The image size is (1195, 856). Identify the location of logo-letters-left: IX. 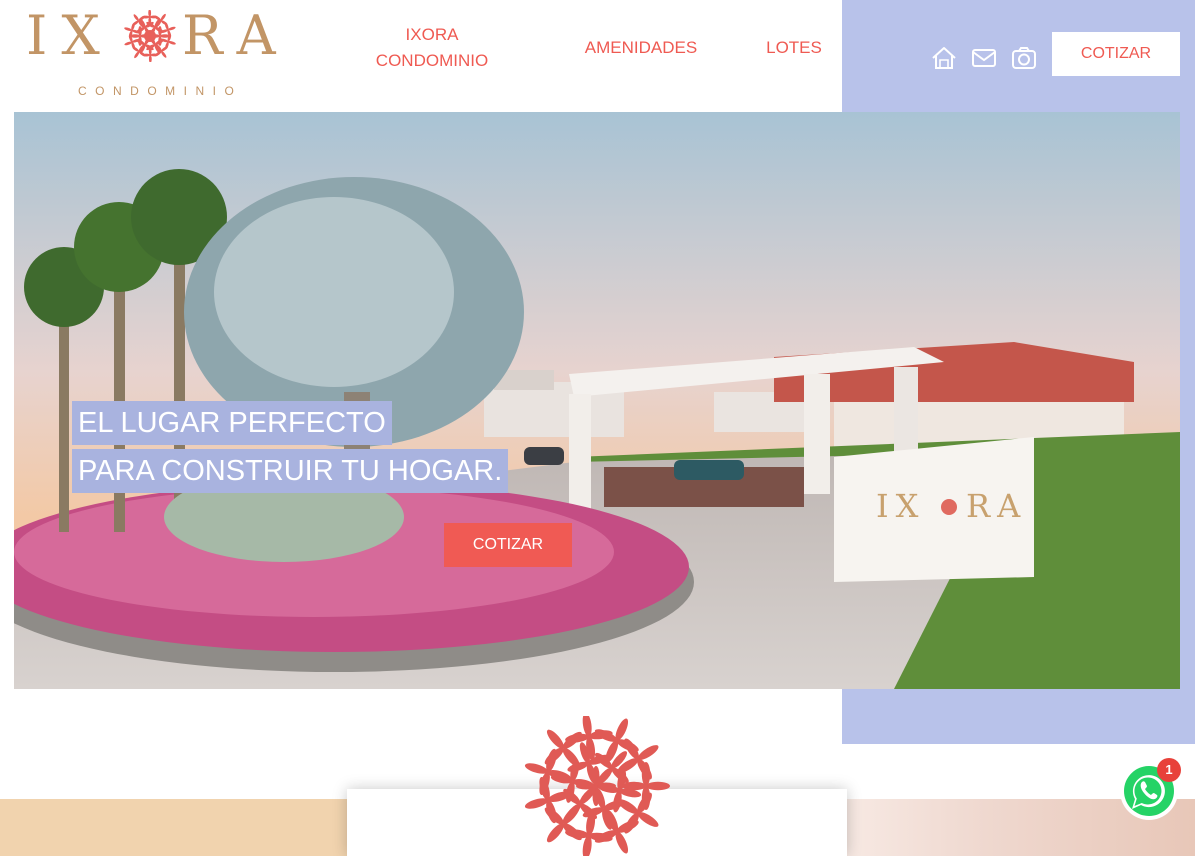
(70, 35).